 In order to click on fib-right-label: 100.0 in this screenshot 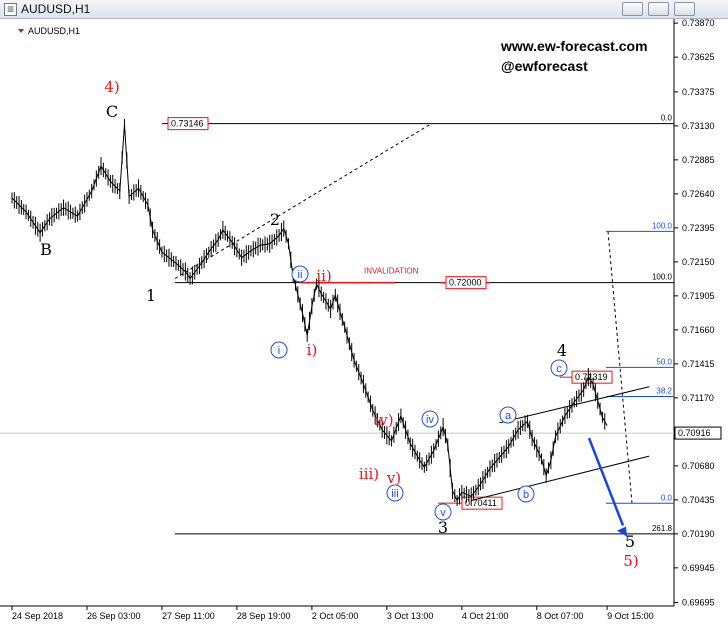, I will do `click(662, 225)`.